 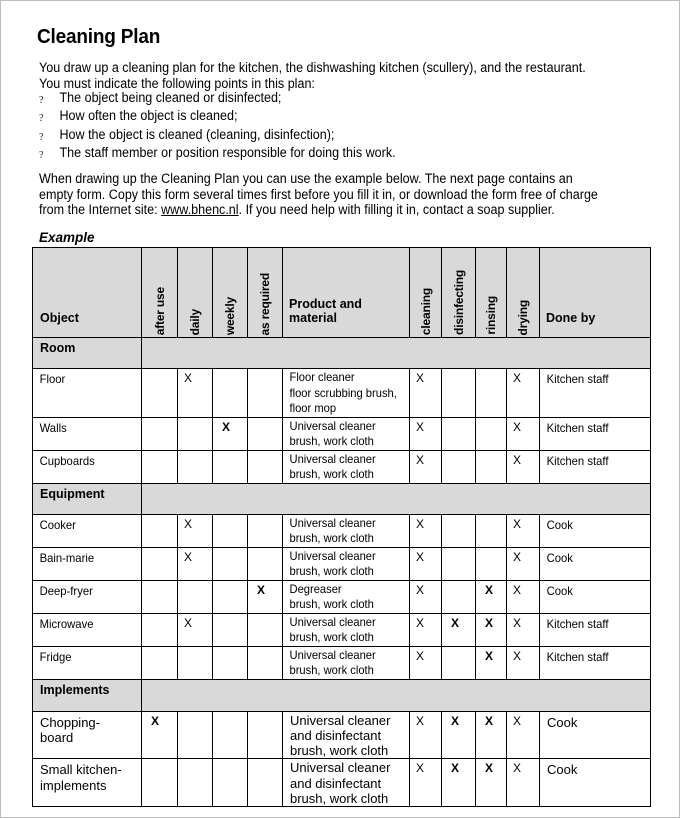 I want to click on object-cell-line: Fridge, so click(x=55, y=656).